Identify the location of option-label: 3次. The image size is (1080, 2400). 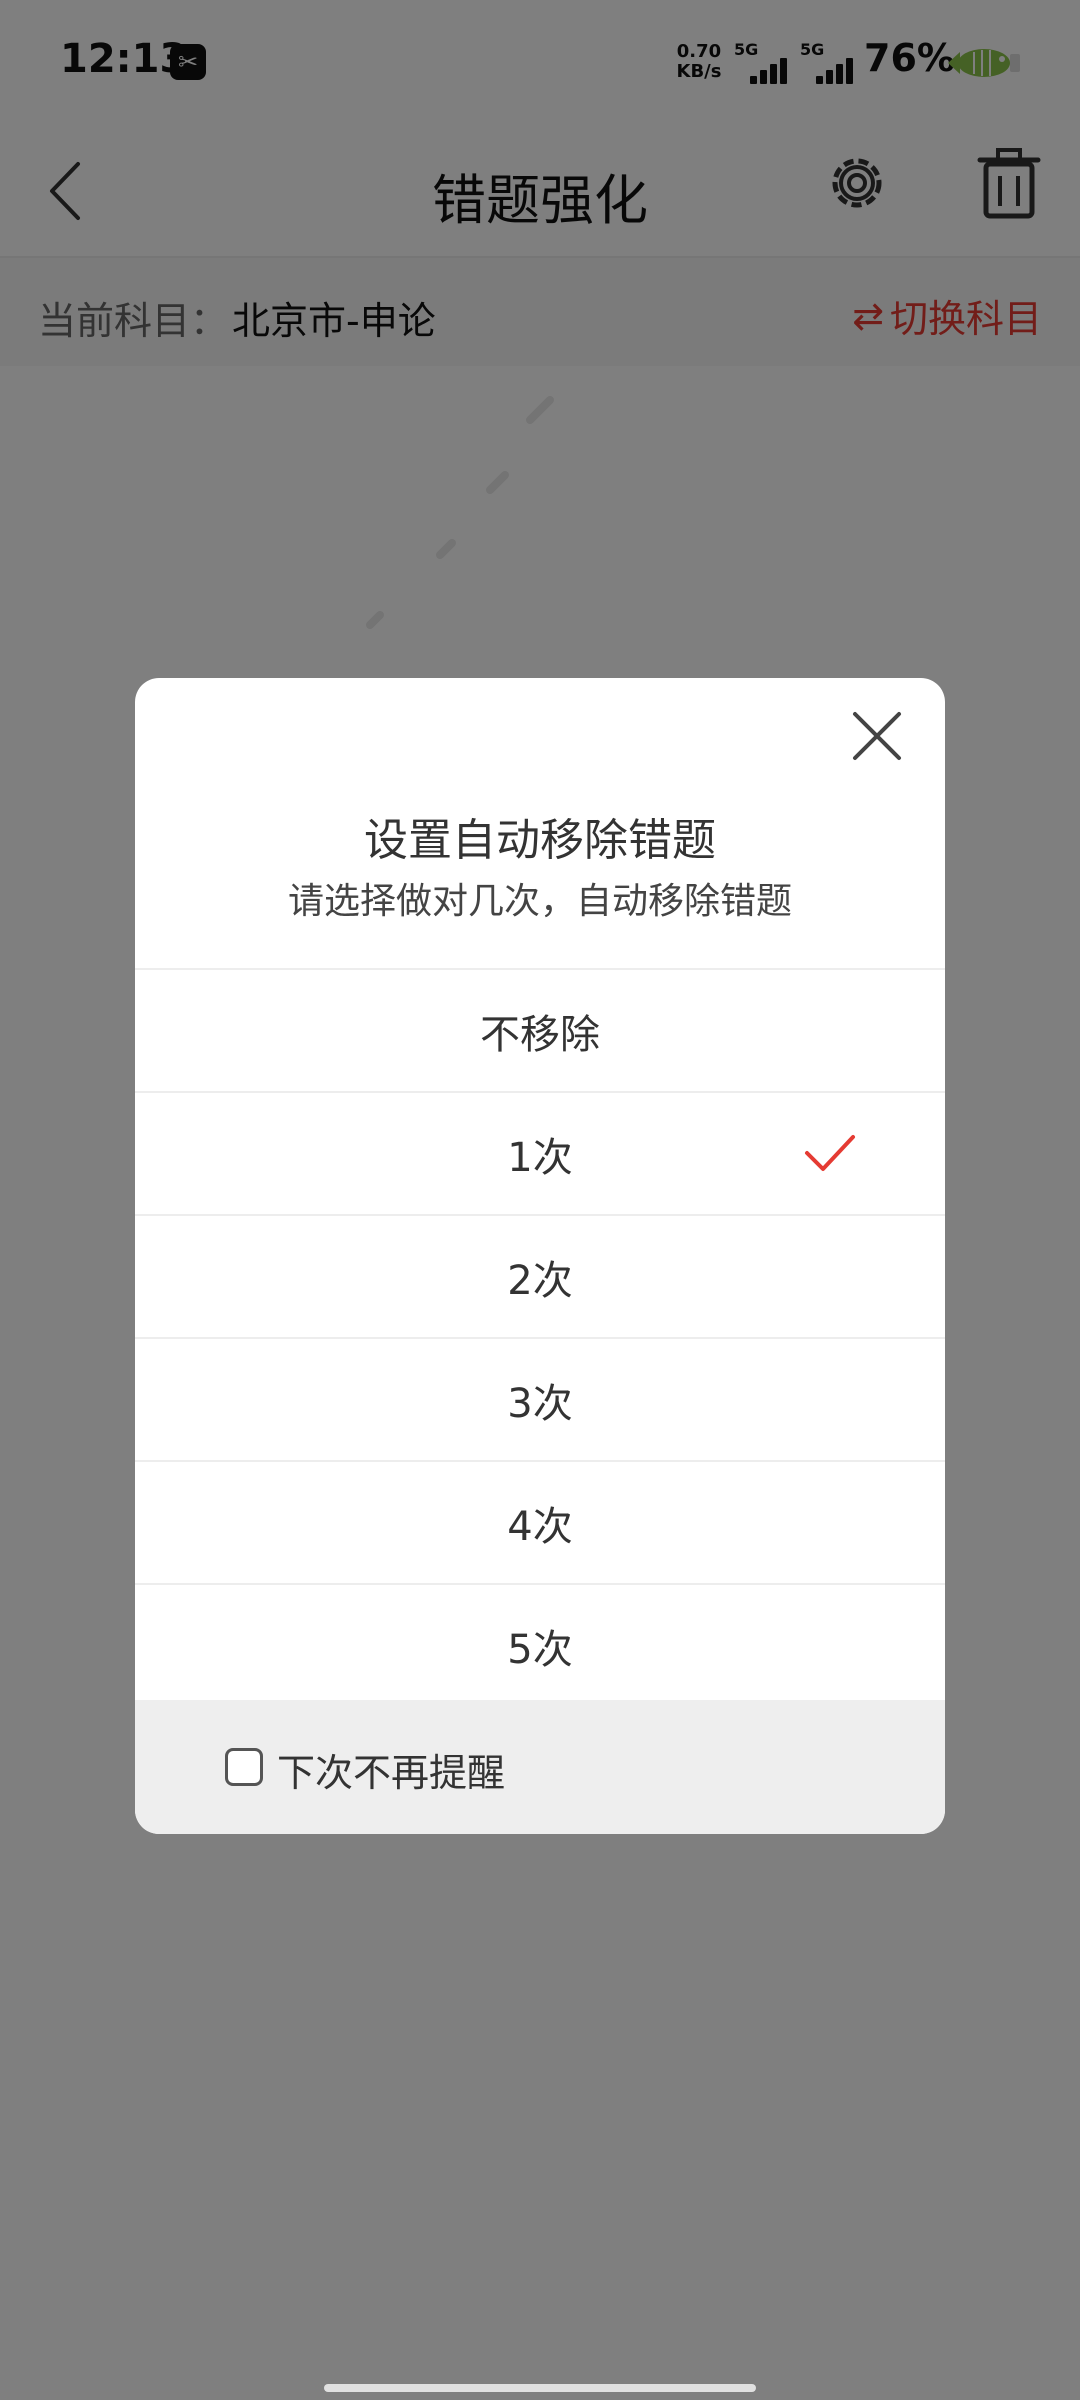
(540, 1403).